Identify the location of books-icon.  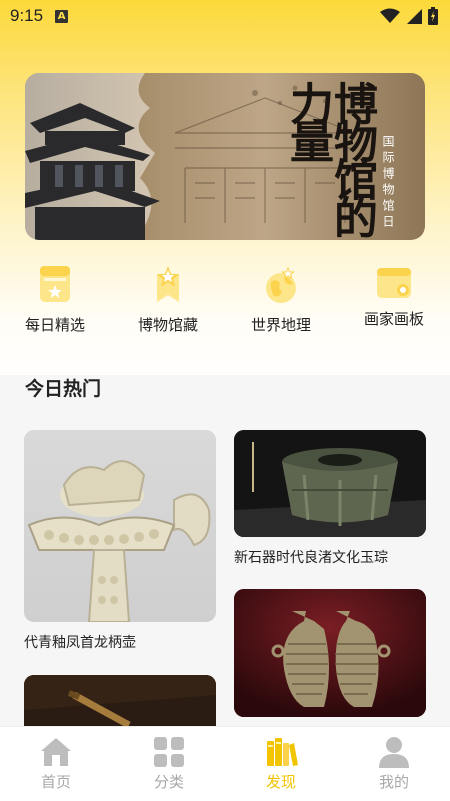
(281, 752).